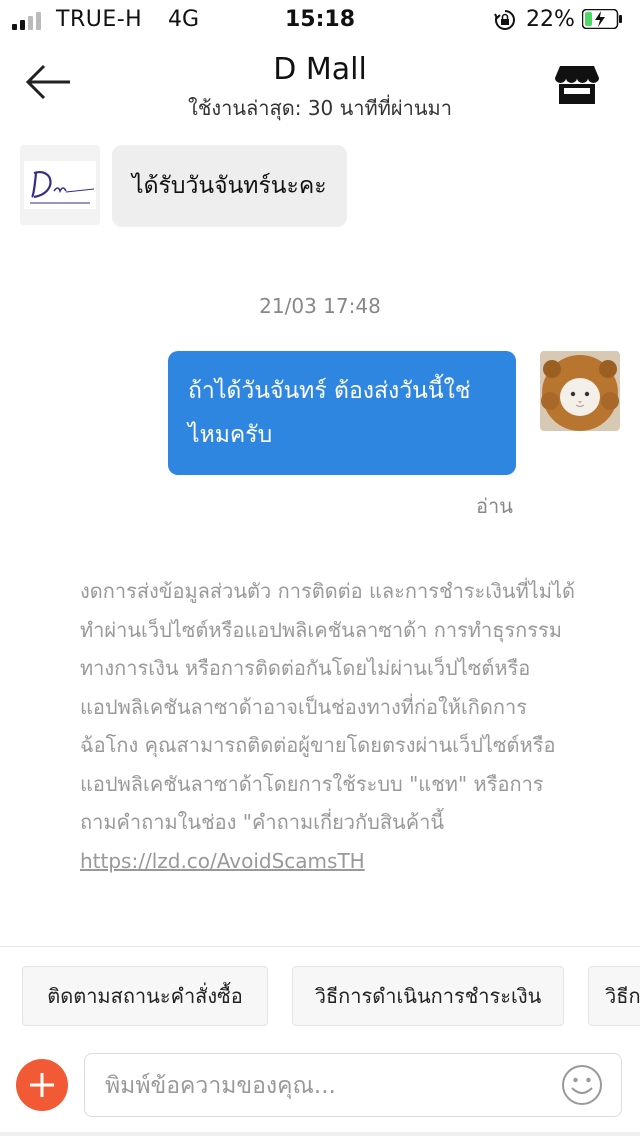 This screenshot has height=1136, width=640. I want to click on quick-reply-track-order: ติดตามสถานะคำสั่งซื้อ, so click(145, 996).